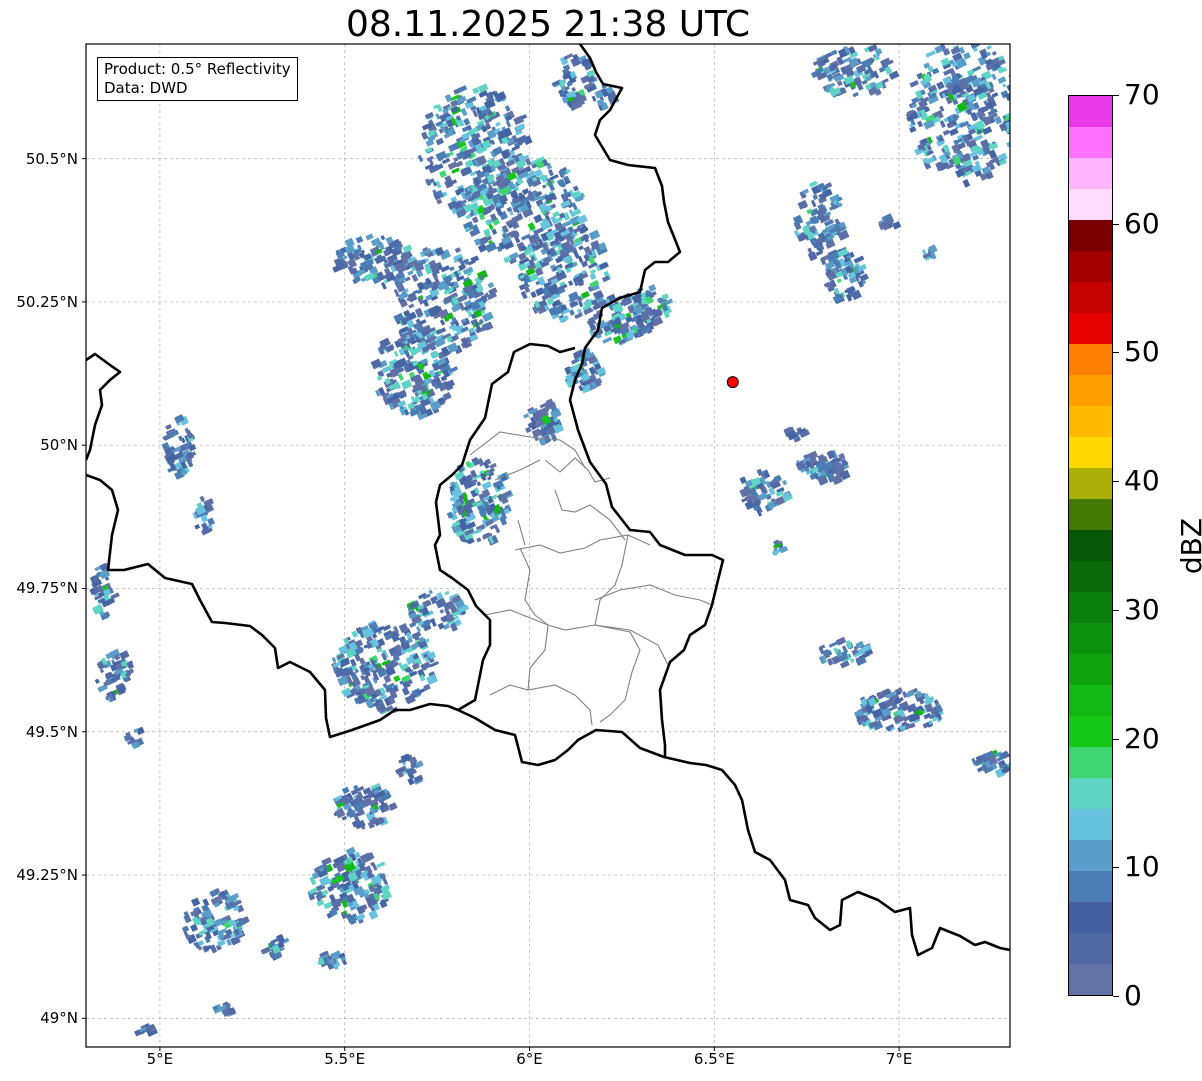  What do you see at coordinates (47, 588) in the screenshot?
I see `y-tick-label: 49.75°N` at bounding box center [47, 588].